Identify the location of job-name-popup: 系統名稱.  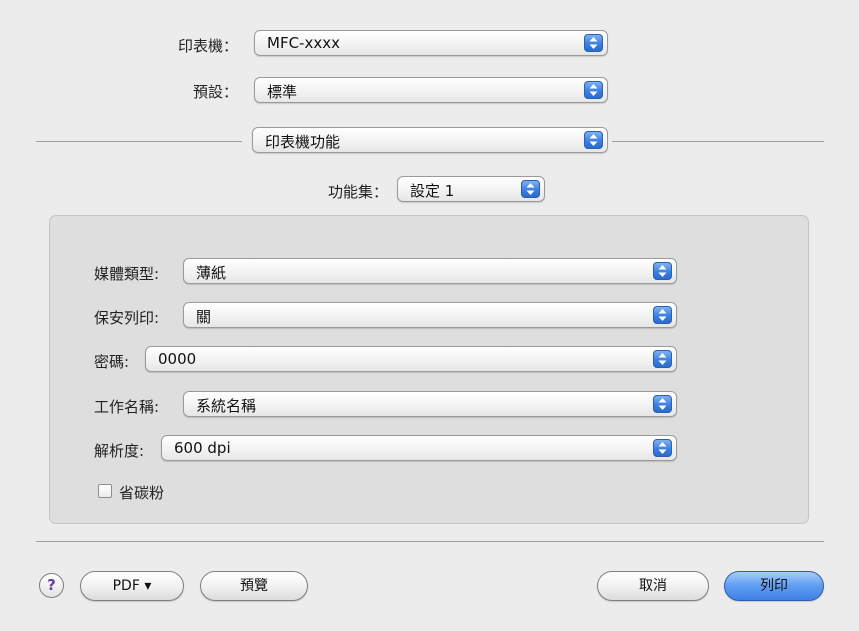
(430, 404).